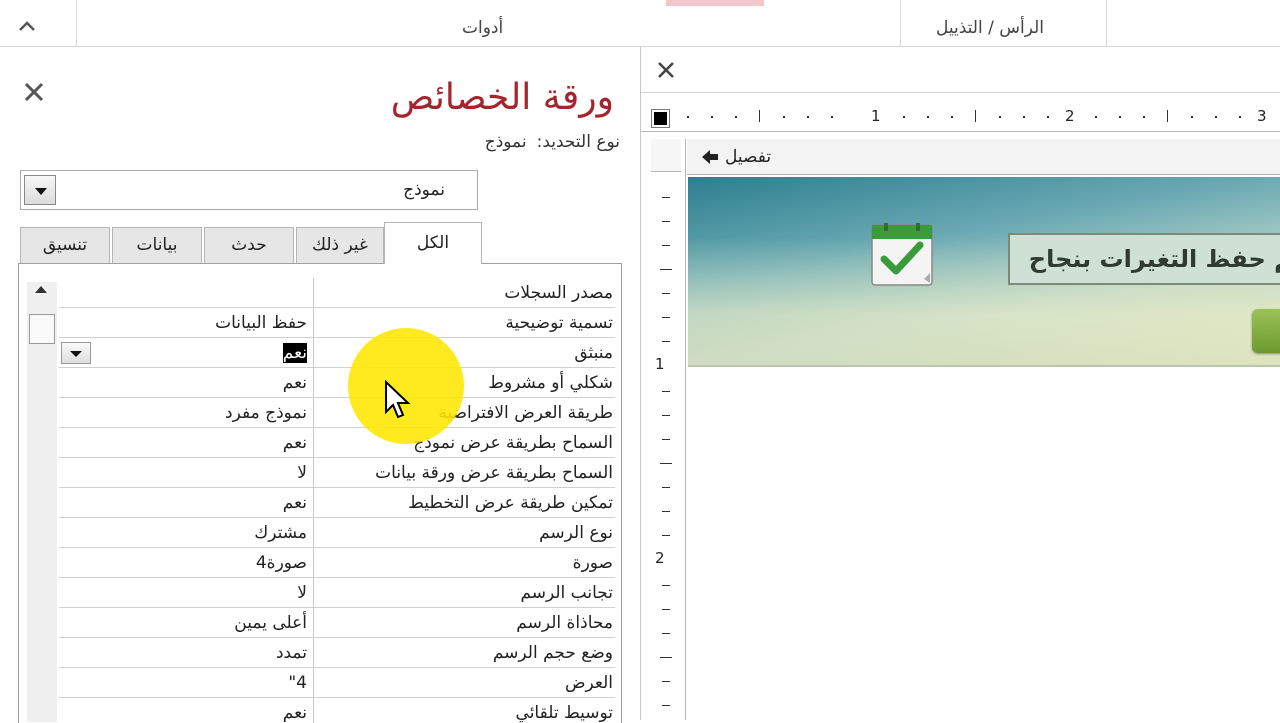 The image size is (1280, 723). What do you see at coordinates (505, 142) in the screenshot?
I see `selection-type-value: نموذج` at bounding box center [505, 142].